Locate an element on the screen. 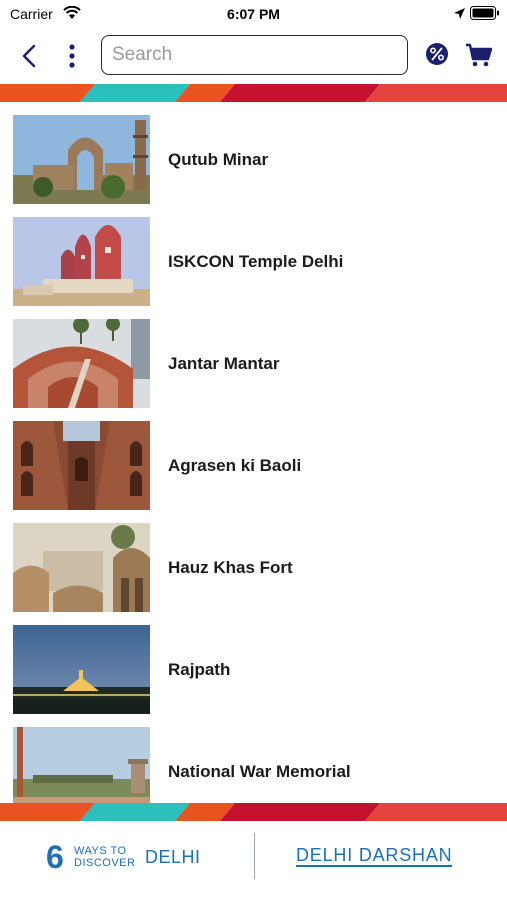 The width and height of the screenshot is (507, 900). six-numeral: 6 is located at coordinates (55, 857).